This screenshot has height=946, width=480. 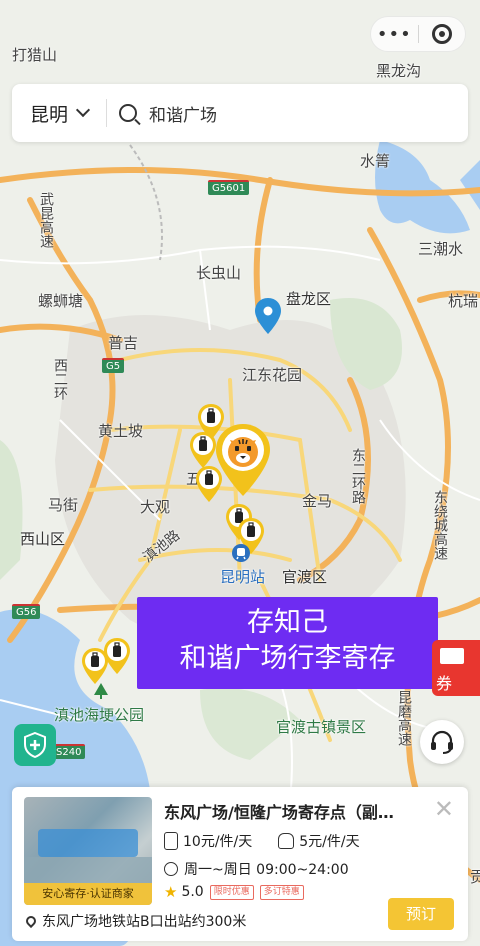 What do you see at coordinates (272, 375) in the screenshot?
I see `map-label: 江东花园` at bounding box center [272, 375].